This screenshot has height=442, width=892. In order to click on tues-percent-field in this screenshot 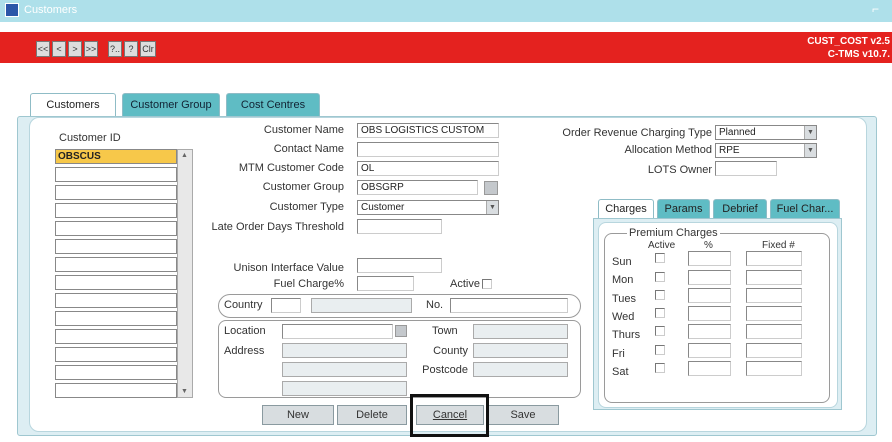, I will do `click(709, 295)`.